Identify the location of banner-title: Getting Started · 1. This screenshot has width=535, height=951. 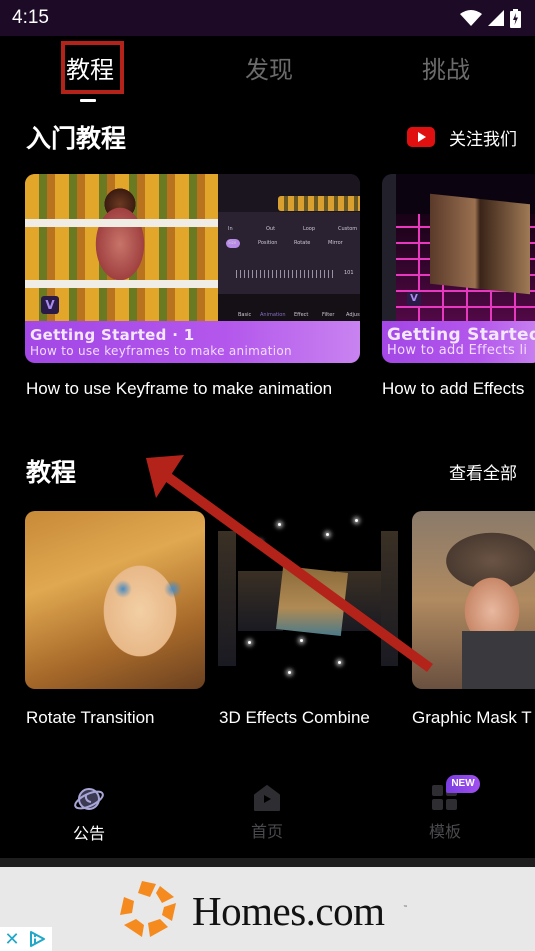
(112, 335).